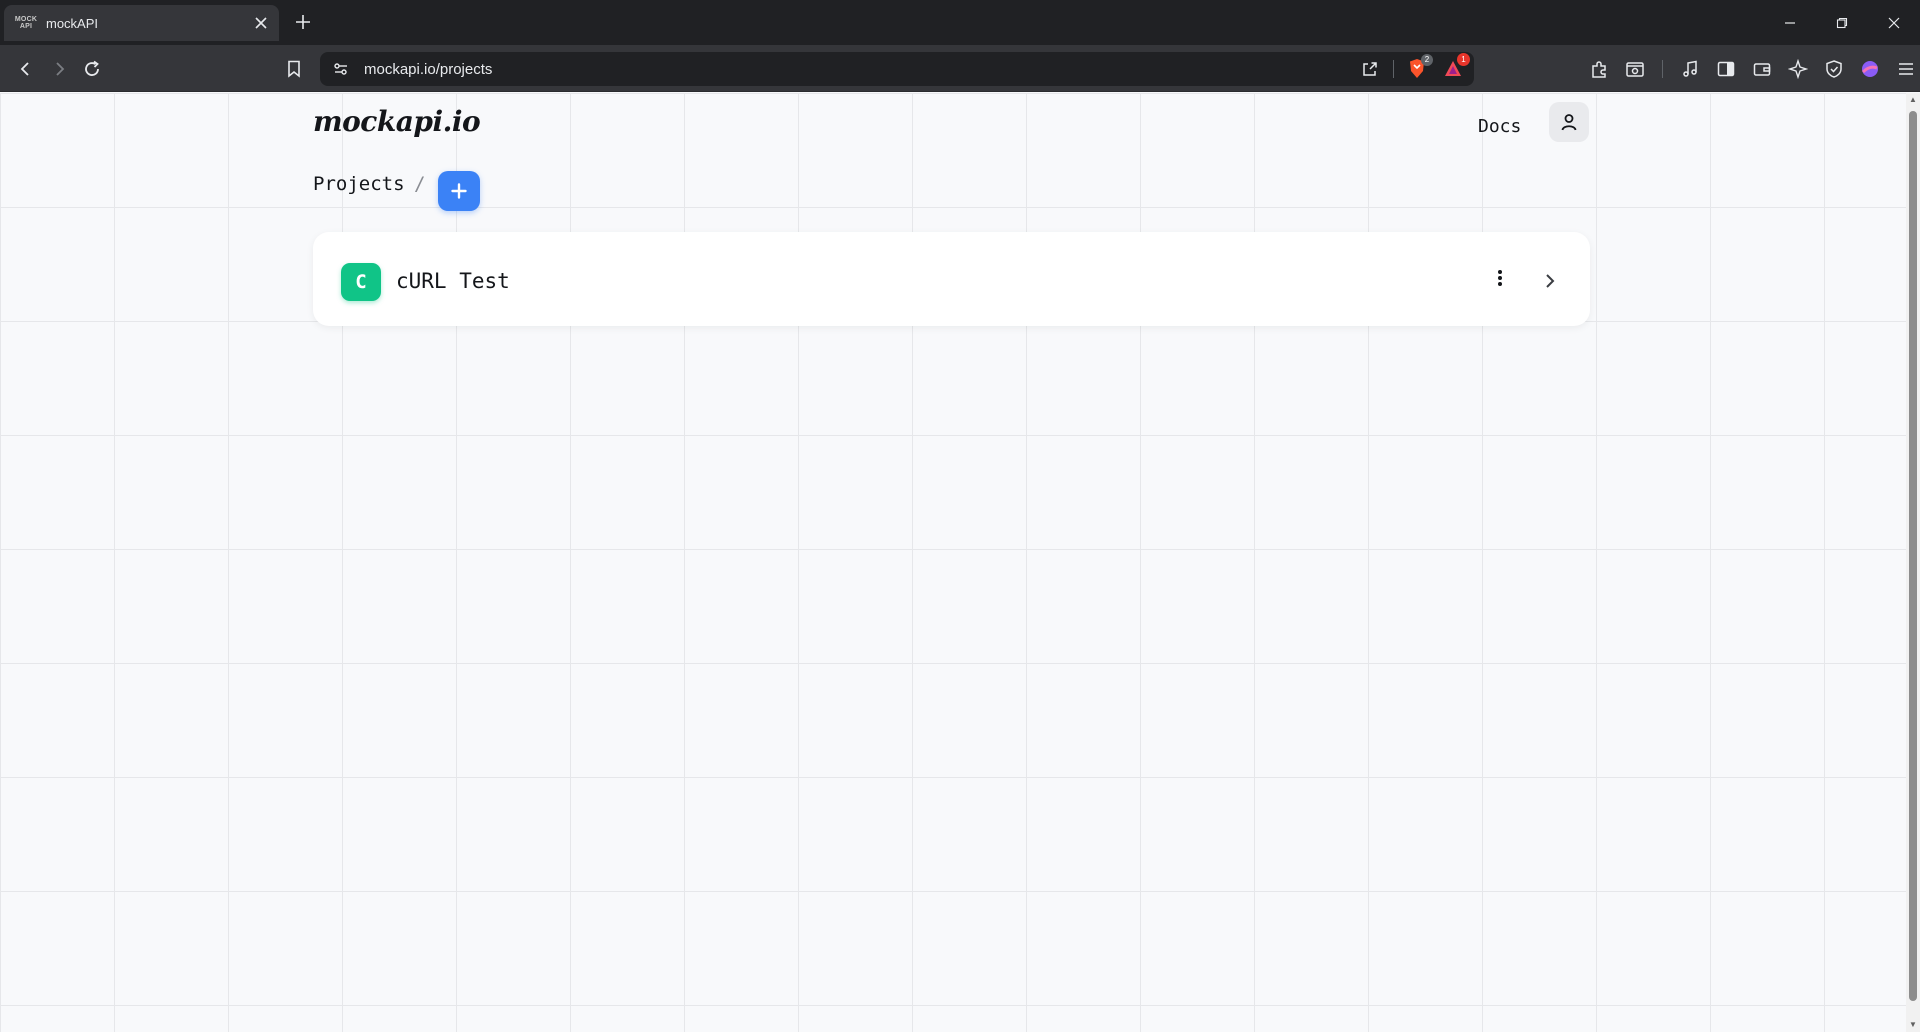  Describe the element at coordinates (26, 26) in the screenshot. I see `favicon-text-bottom: API` at that location.